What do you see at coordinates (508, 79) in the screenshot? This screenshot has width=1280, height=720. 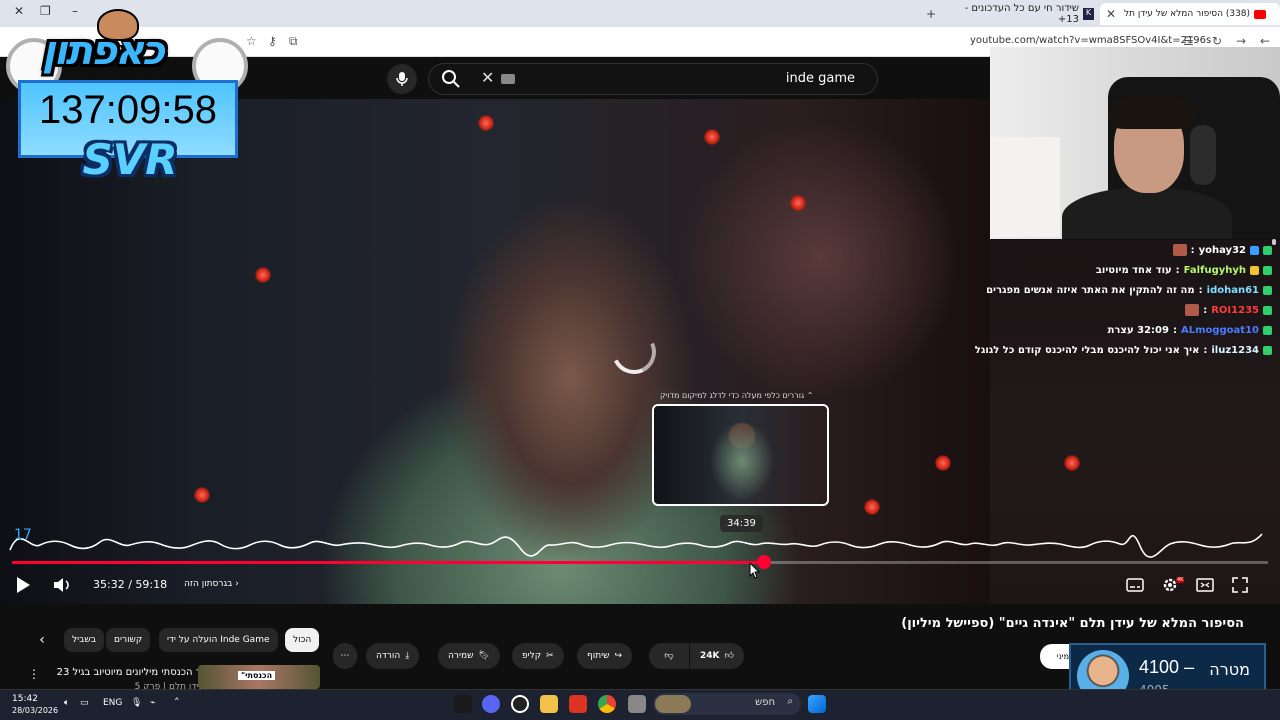 I see `keyboard-icon` at bounding box center [508, 79].